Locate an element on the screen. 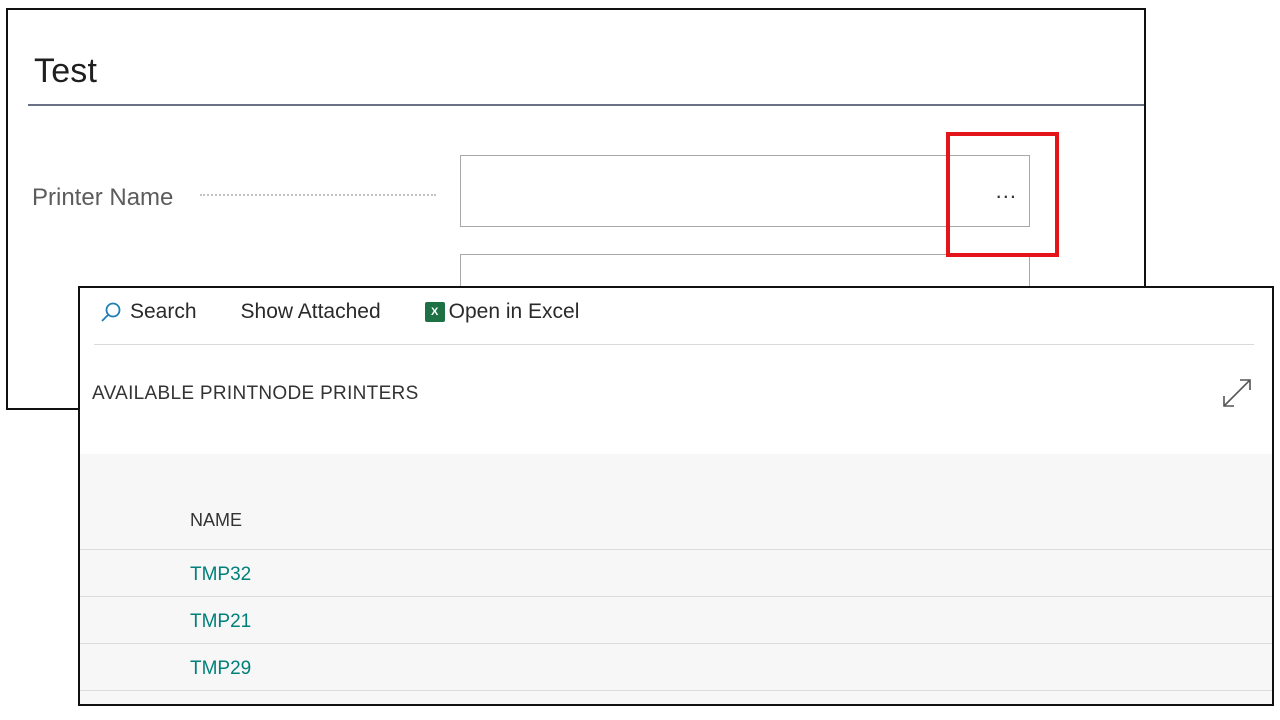  page-title: Test is located at coordinates (66, 71).